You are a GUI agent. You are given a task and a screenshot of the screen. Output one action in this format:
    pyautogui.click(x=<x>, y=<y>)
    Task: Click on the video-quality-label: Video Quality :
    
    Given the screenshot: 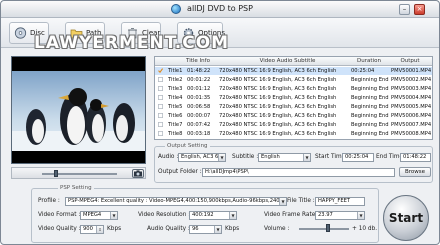 What is the action you would take?
    pyautogui.click(x=59, y=229)
    